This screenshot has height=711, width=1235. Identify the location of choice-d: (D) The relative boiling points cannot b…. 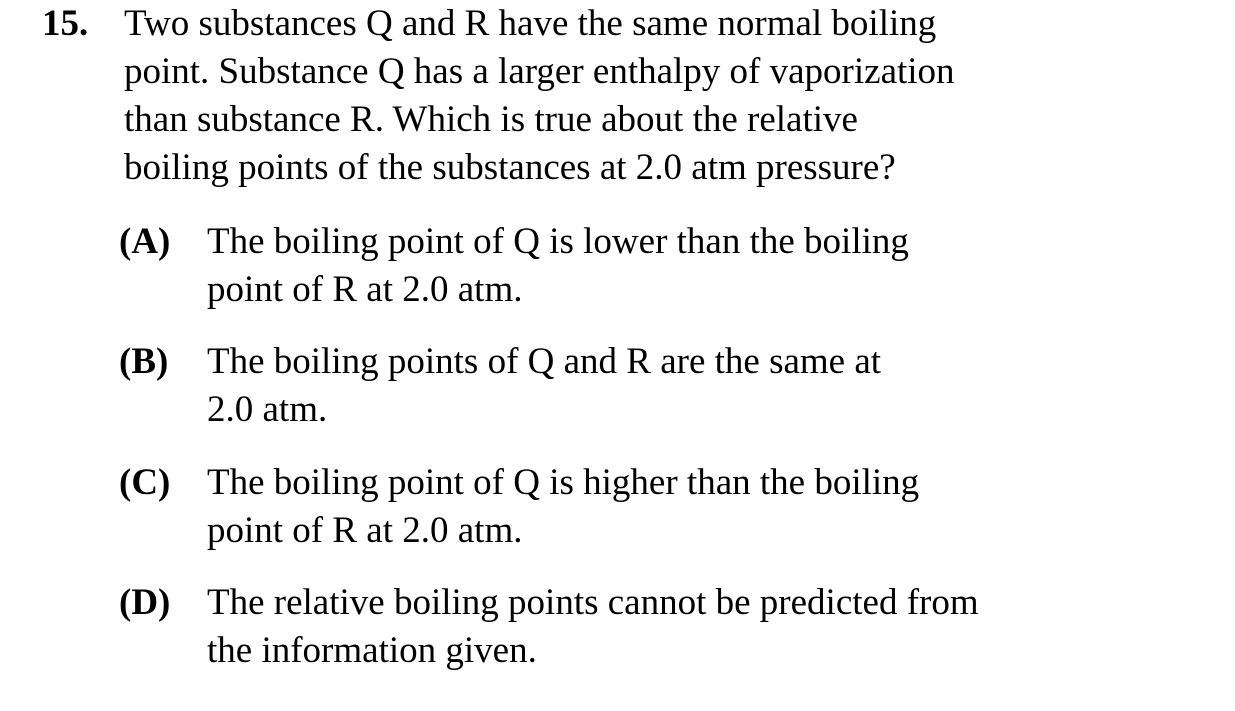
(617, 629).